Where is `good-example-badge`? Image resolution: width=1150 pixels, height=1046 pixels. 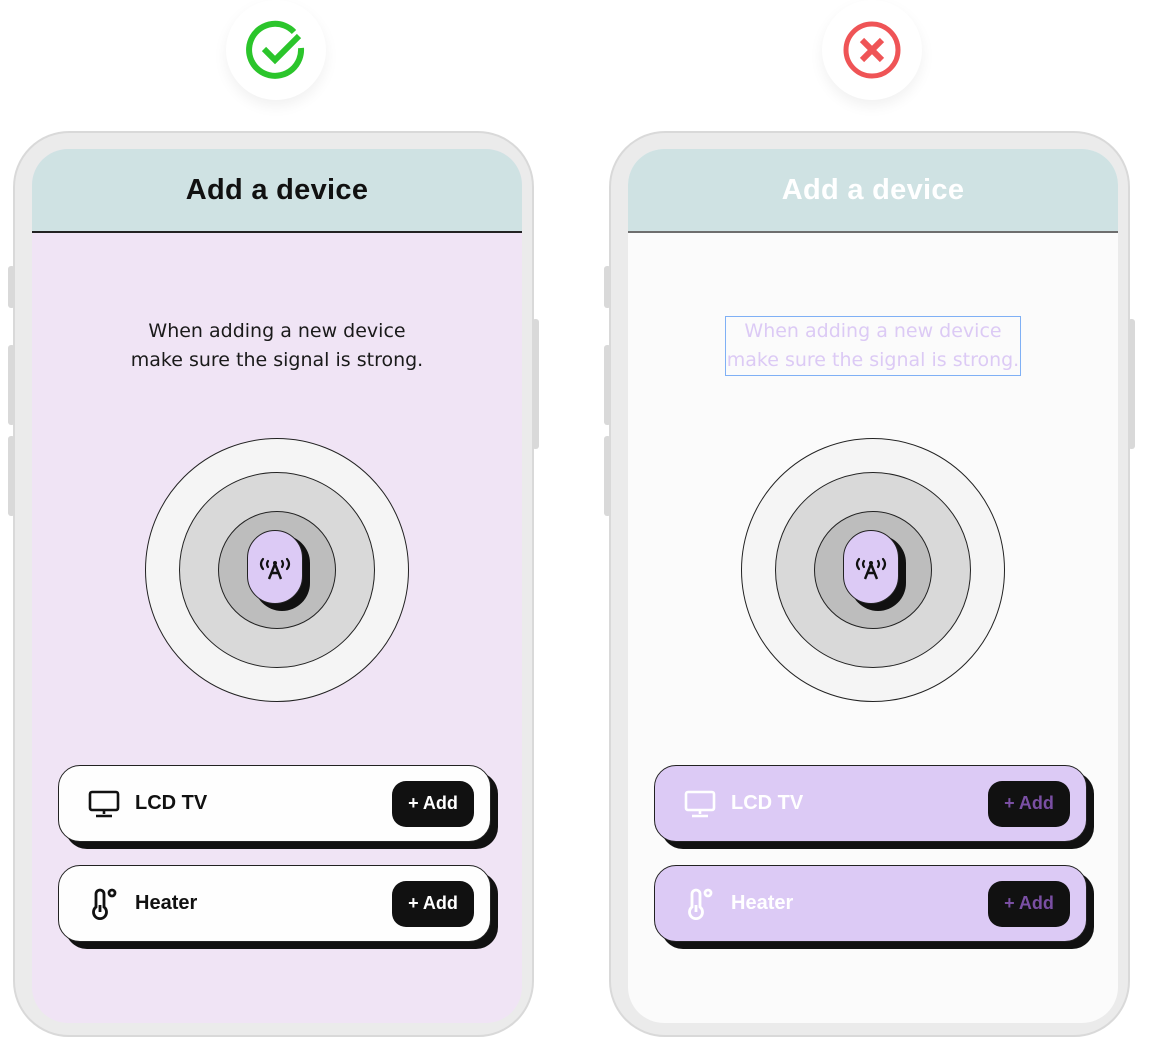 good-example-badge is located at coordinates (276, 50).